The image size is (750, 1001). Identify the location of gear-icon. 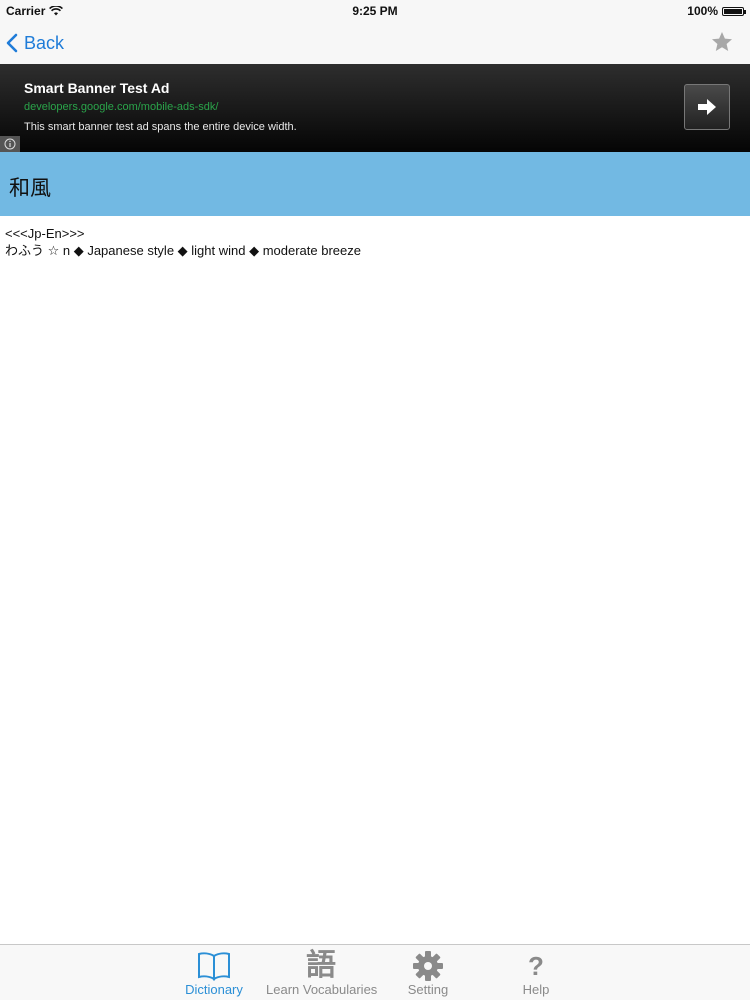
(428, 966).